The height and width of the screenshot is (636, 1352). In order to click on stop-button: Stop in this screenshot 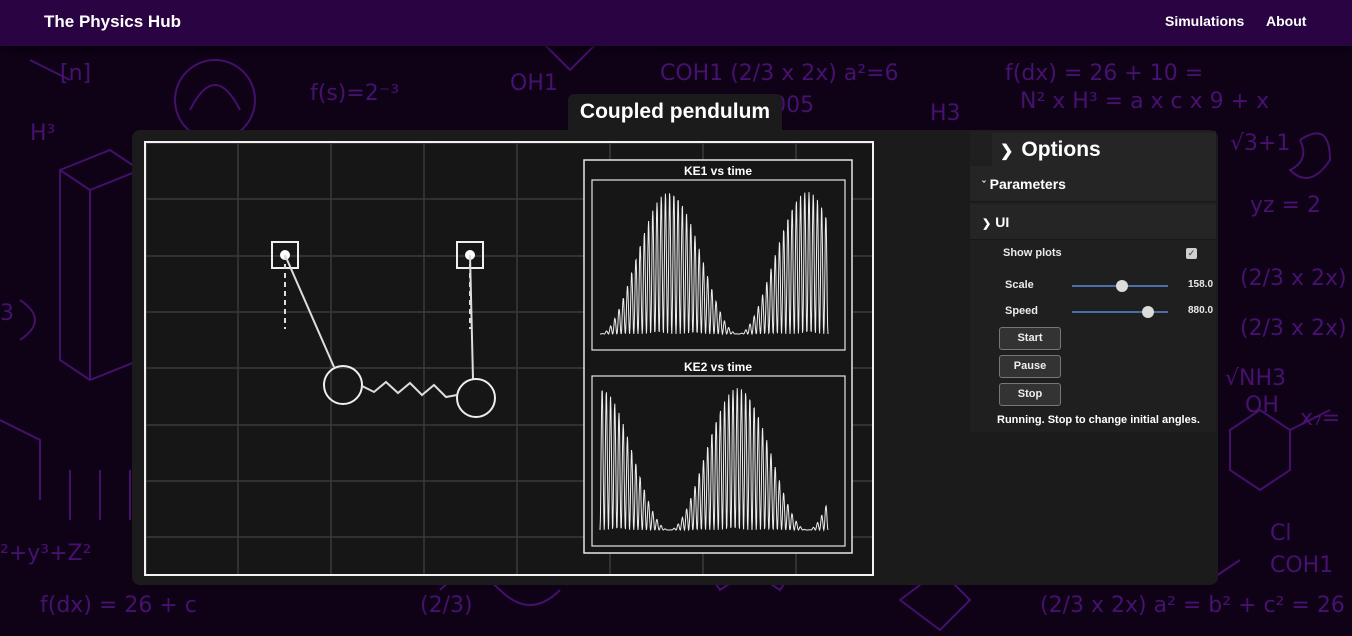, I will do `click(1030, 394)`.